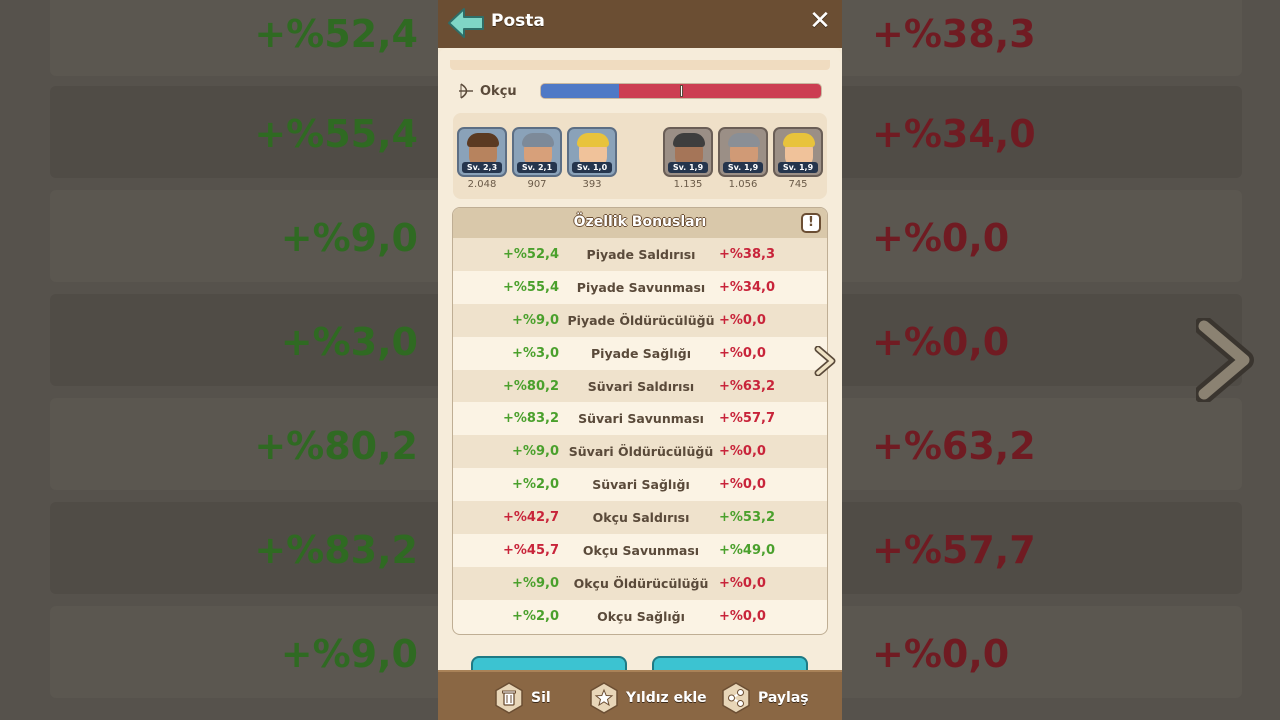 The width and height of the screenshot is (1280, 720). What do you see at coordinates (349, 342) in the screenshot?
I see `bg-left-value: +%3,0` at bounding box center [349, 342].